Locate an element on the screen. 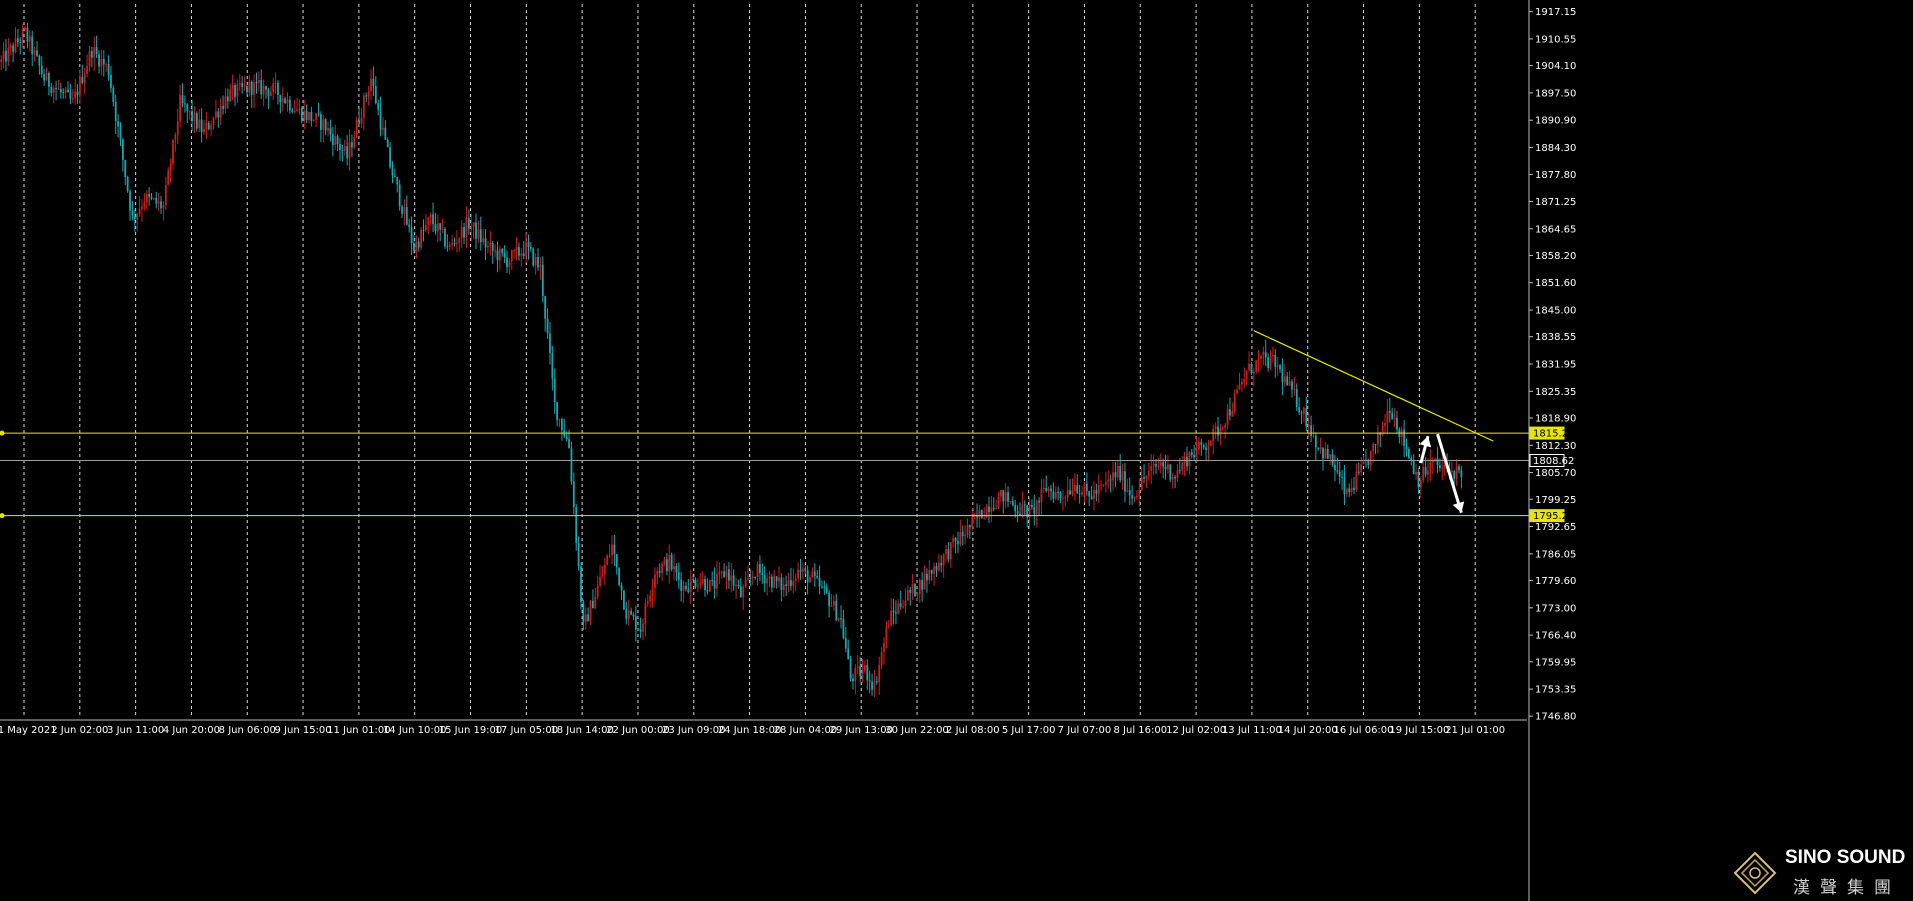 The width and height of the screenshot is (1913, 901). x-tick-label: 19 Jul 15:00 is located at coordinates (1419, 730).